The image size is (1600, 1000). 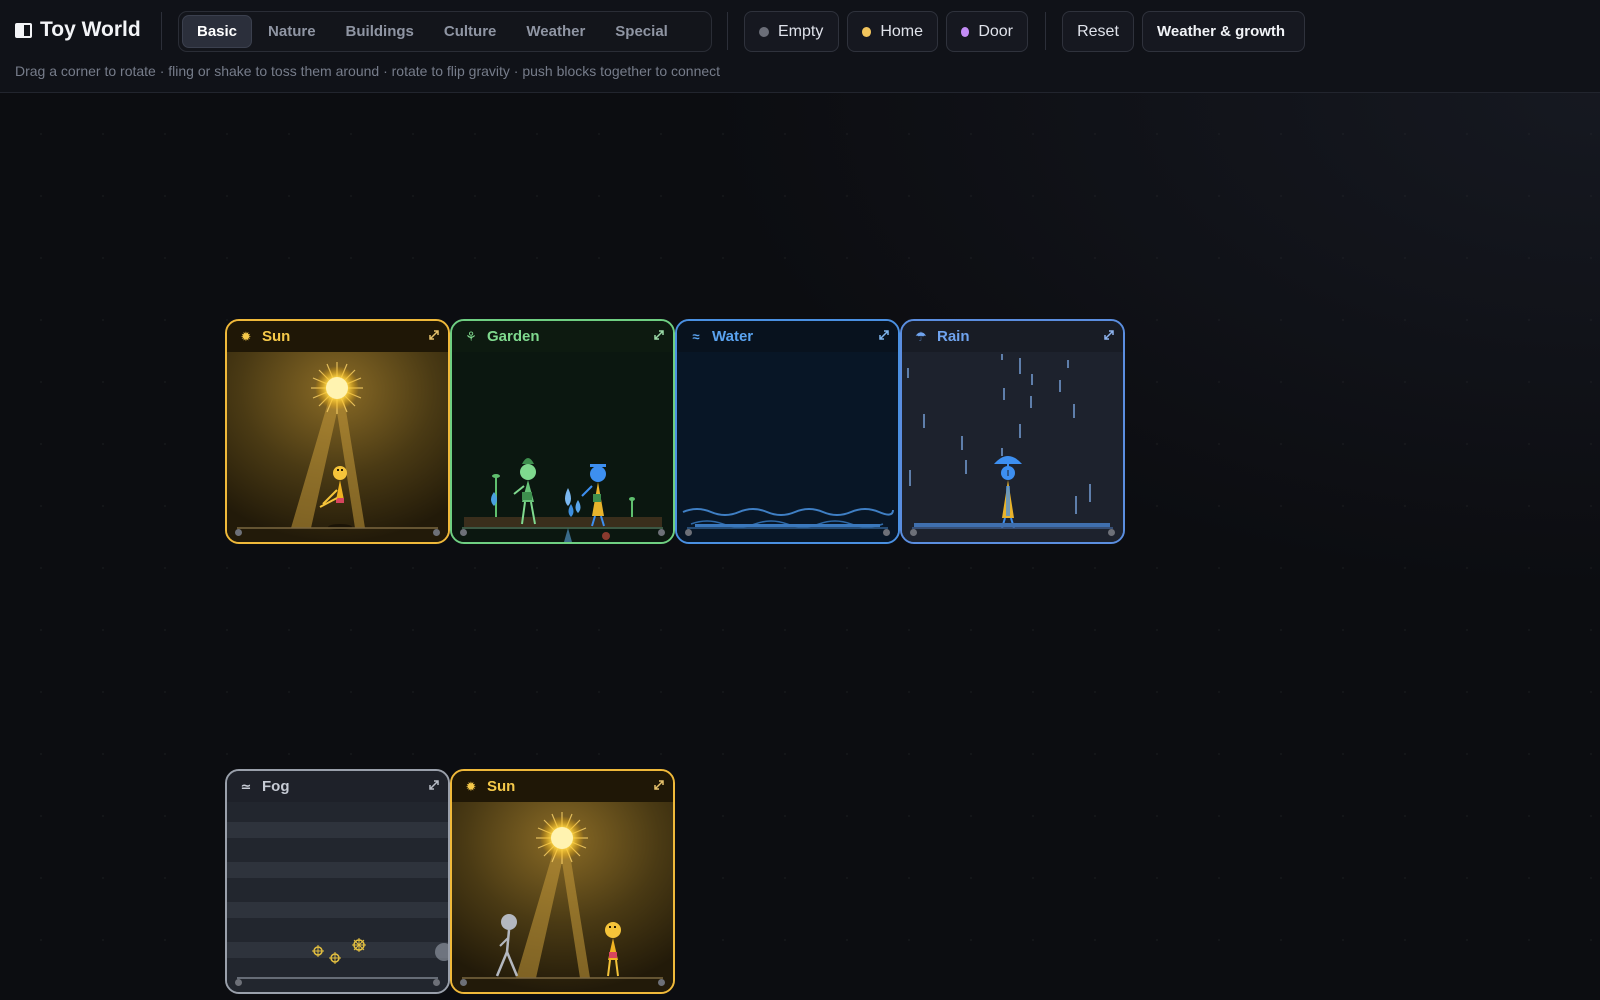 I want to click on weather-growth-label: Weather & growth, so click(x=1221, y=31).